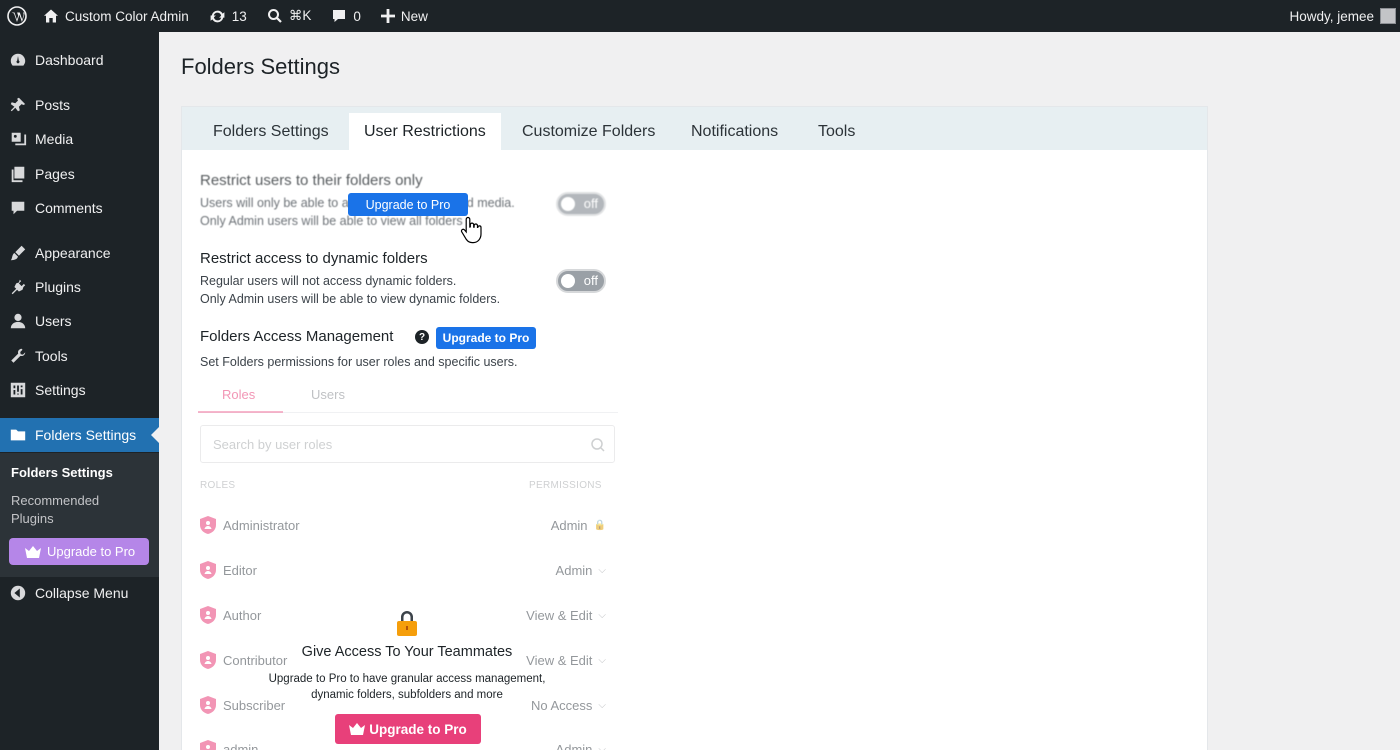 The width and height of the screenshot is (1400, 750). I want to click on table-row: Editor Admin ⌵, so click(403, 570).